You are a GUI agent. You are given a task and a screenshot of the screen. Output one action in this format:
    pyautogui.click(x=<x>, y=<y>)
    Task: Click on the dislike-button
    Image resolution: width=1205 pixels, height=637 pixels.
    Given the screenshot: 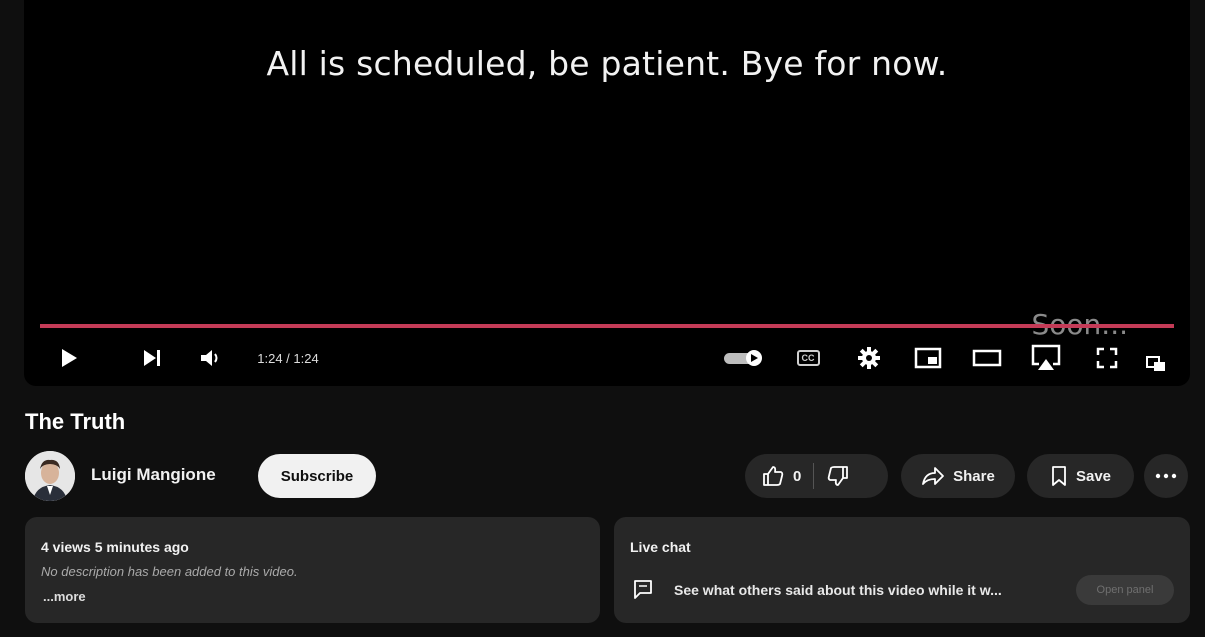 What is the action you would take?
    pyautogui.click(x=838, y=476)
    